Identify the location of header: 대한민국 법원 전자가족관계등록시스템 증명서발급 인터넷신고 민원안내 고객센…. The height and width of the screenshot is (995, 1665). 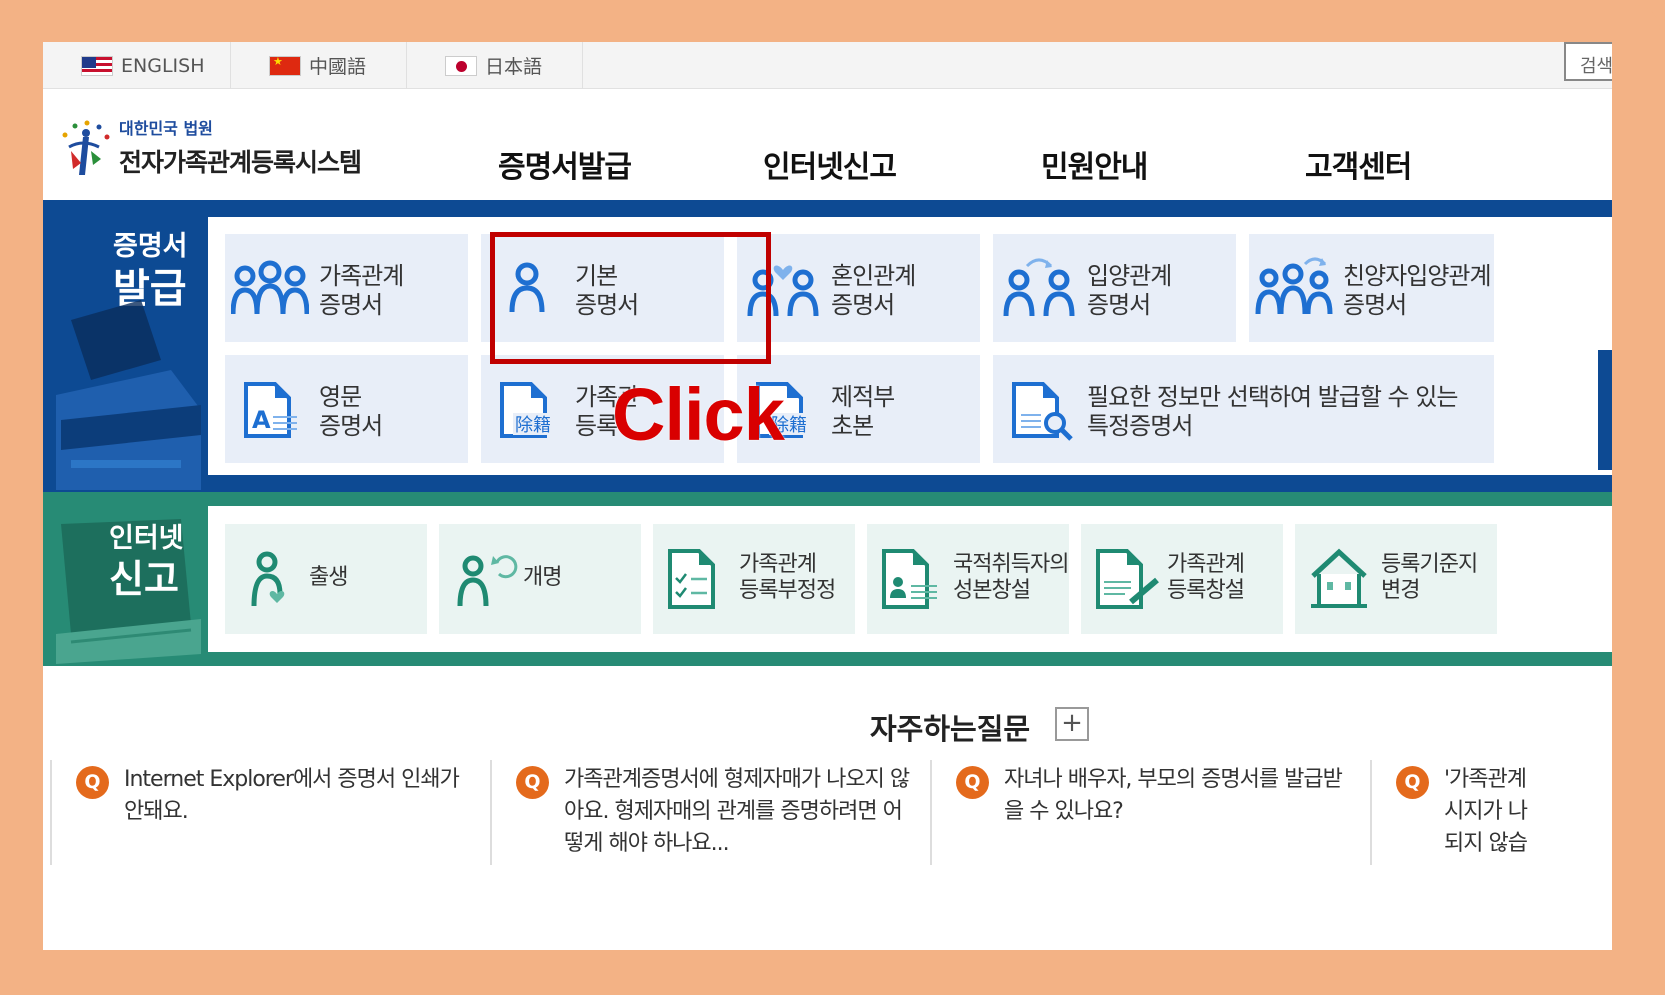
(827, 145).